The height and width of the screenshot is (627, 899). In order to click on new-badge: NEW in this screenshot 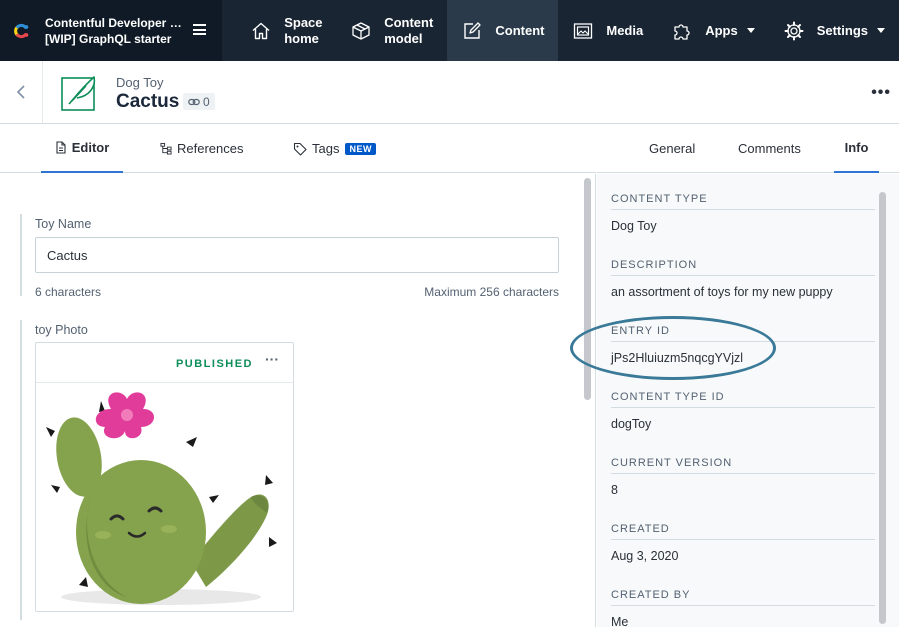, I will do `click(360, 148)`.